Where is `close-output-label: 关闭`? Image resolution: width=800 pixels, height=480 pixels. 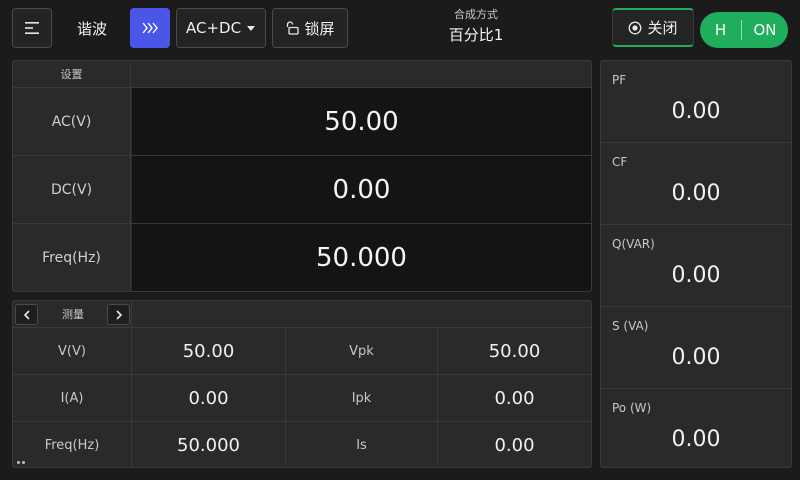 close-output-label: 关闭 is located at coordinates (662, 28).